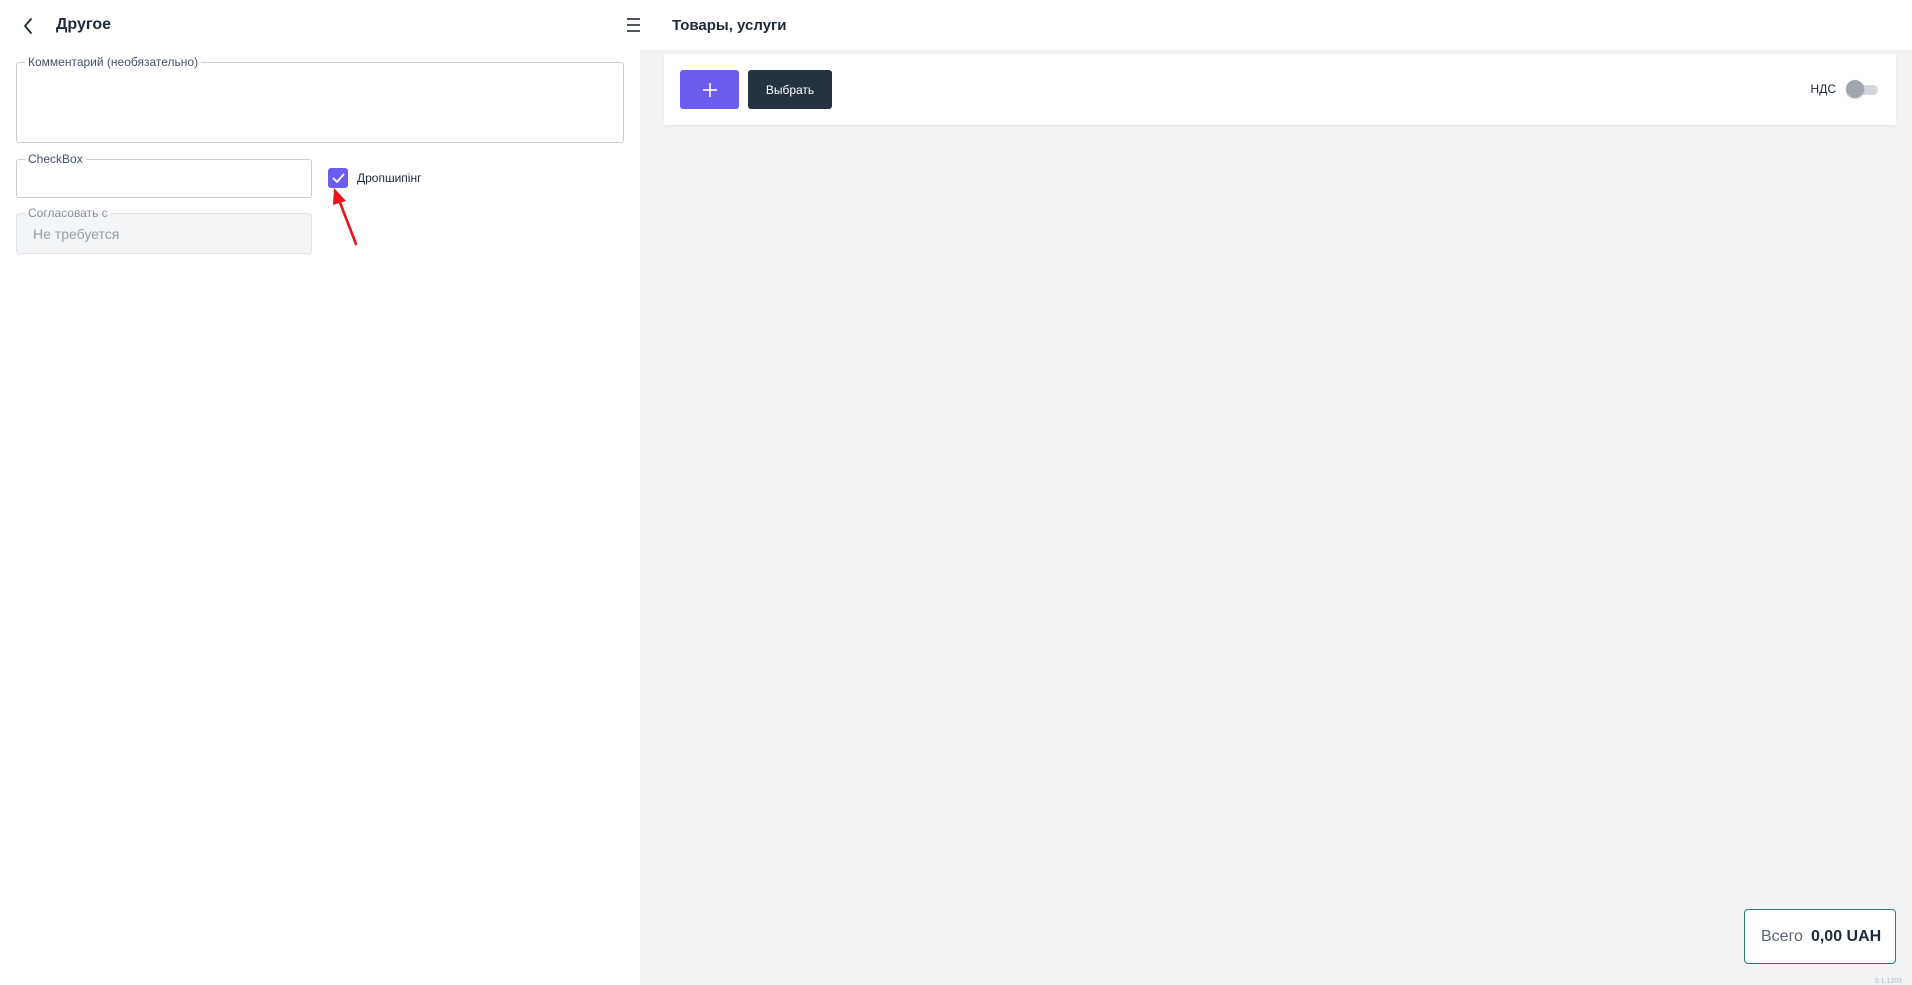  What do you see at coordinates (1846, 936) in the screenshot?
I see `total-value: 0,00 UAH` at bounding box center [1846, 936].